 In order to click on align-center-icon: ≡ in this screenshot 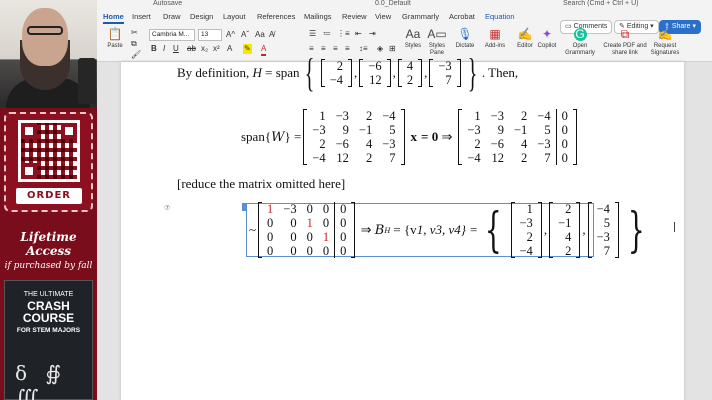, I will do `click(323, 49)`.